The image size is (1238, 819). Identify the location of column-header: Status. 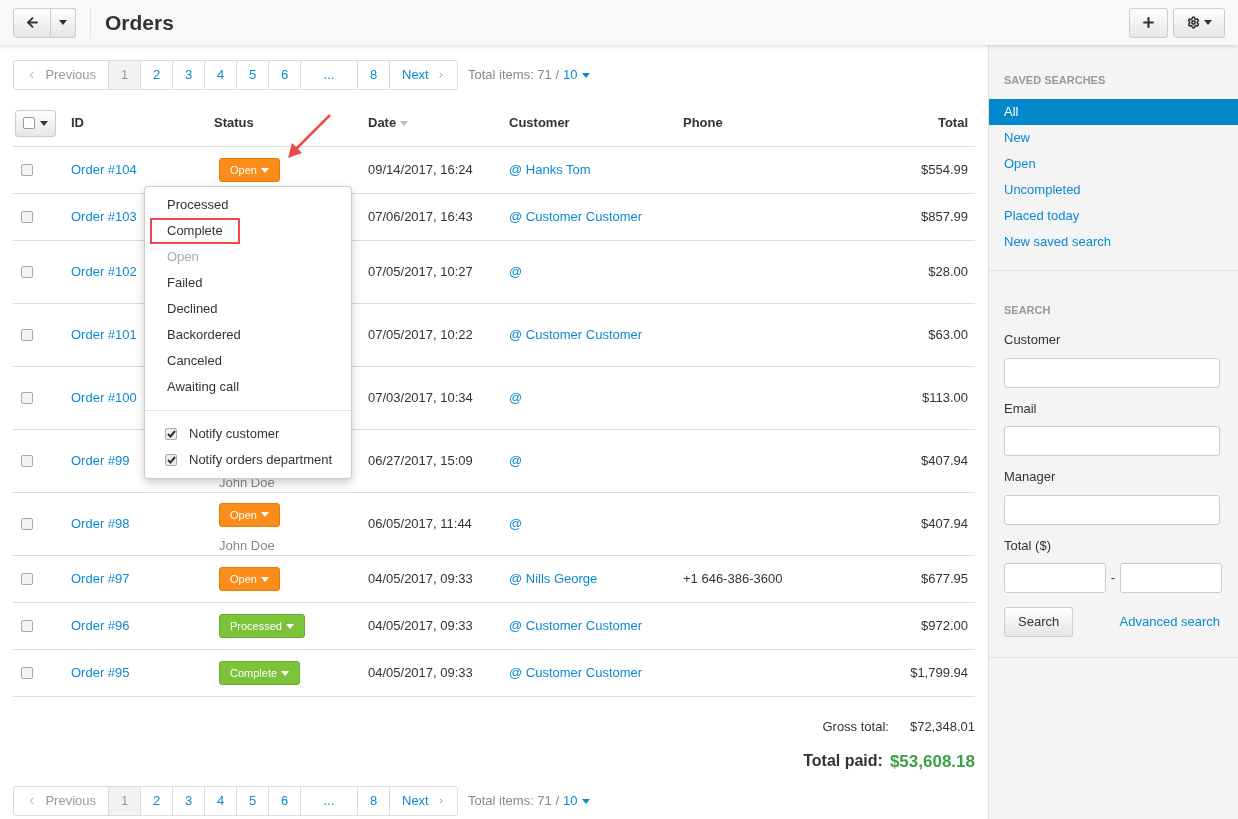
(234, 123).